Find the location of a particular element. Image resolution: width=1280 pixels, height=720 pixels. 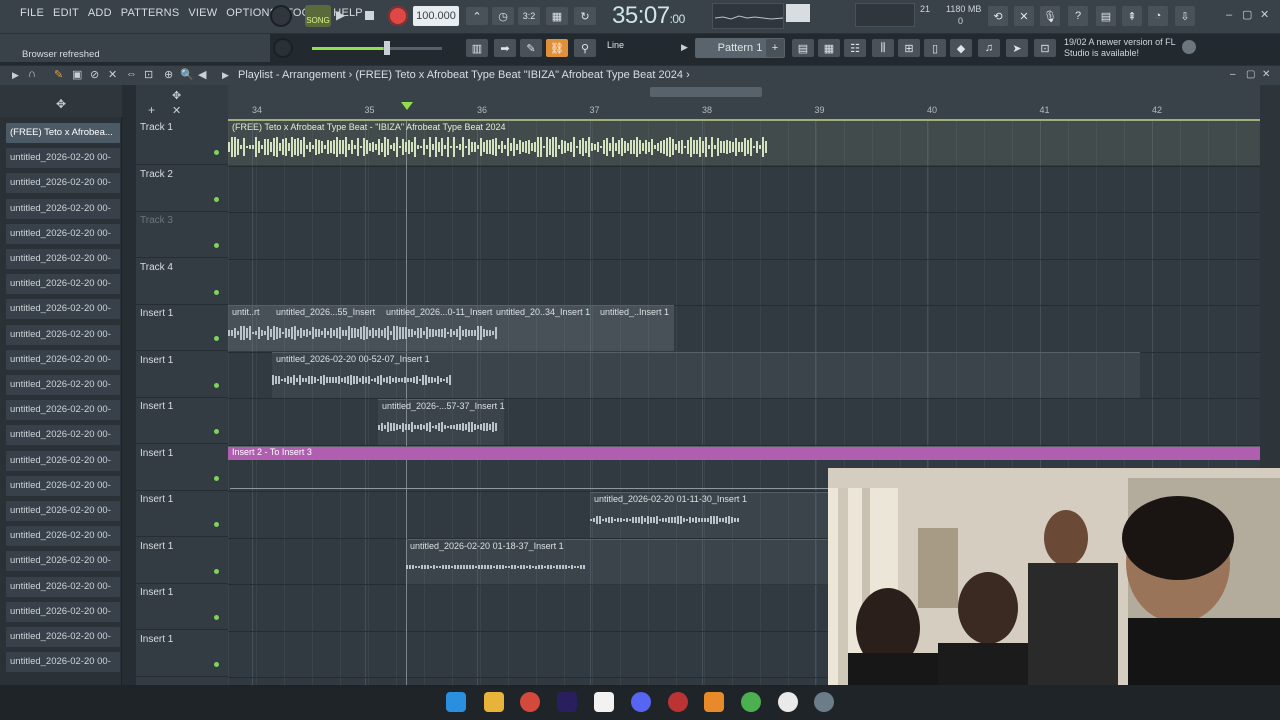

playlist-close-icon: ✕ is located at coordinates (1266, 74).